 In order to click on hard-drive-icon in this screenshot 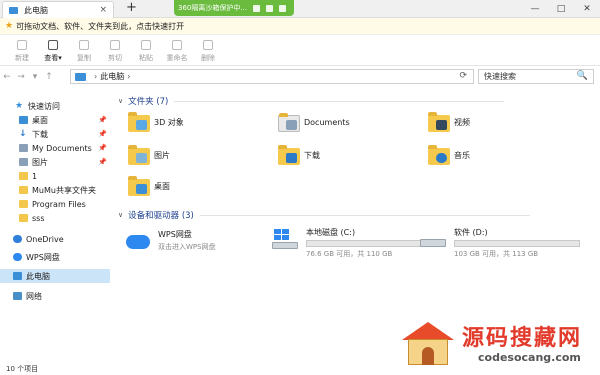, I will do `click(434, 239)`.